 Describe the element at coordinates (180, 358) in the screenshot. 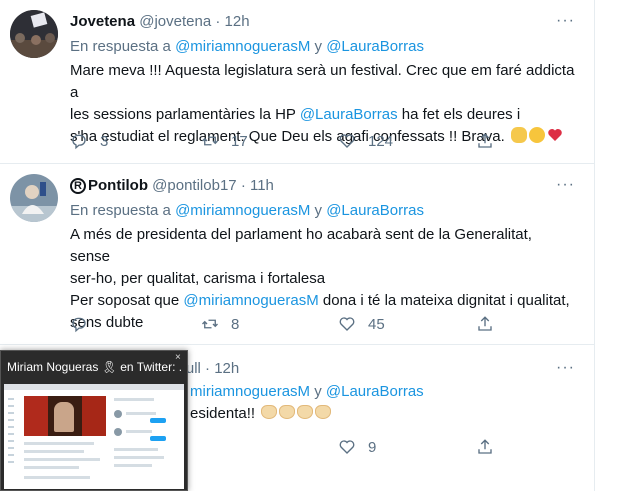

I see `preview-close-icon: ×` at that location.